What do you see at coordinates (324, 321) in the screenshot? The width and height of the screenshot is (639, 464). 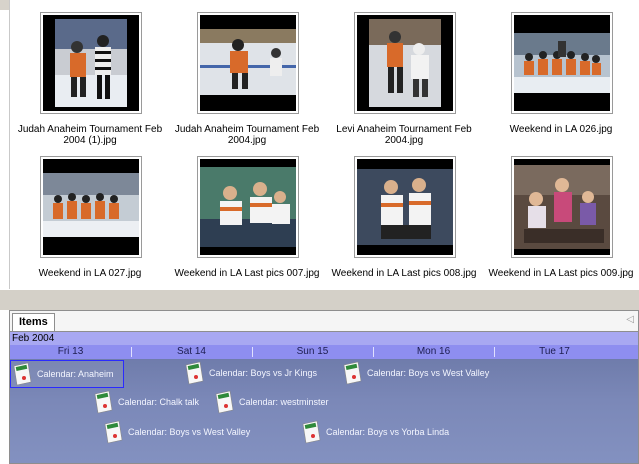 I see `items-tabbar: Items ◁` at bounding box center [324, 321].